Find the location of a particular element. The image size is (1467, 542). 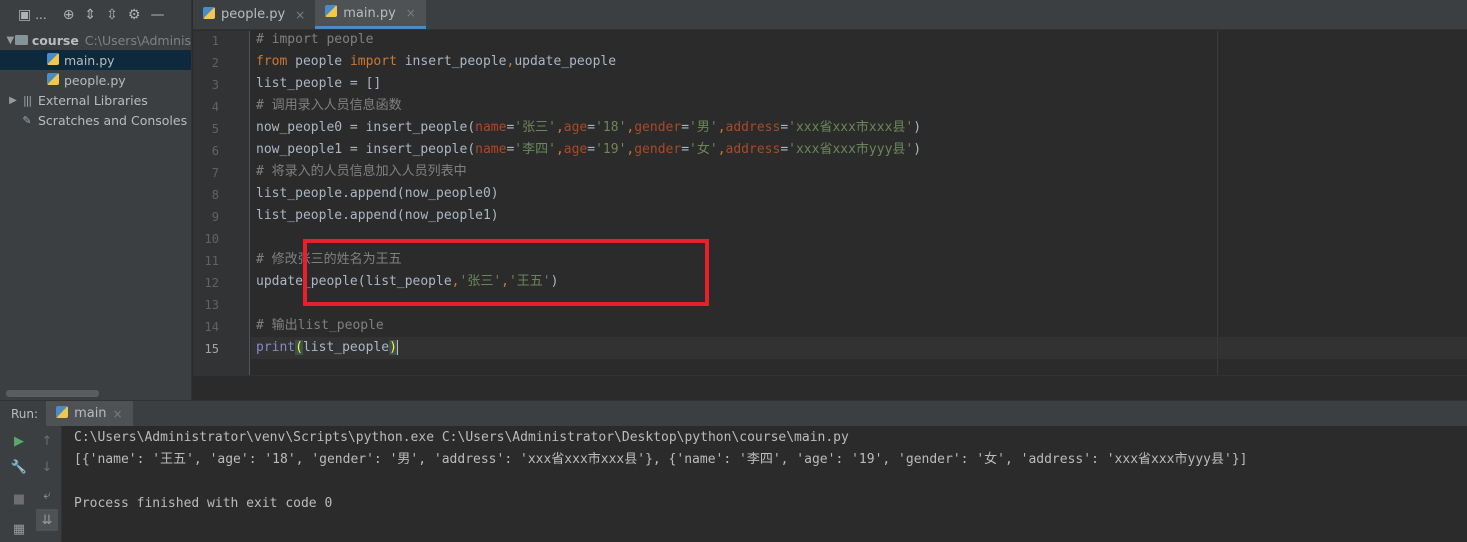

line-number: 12 is located at coordinates (211, 283).